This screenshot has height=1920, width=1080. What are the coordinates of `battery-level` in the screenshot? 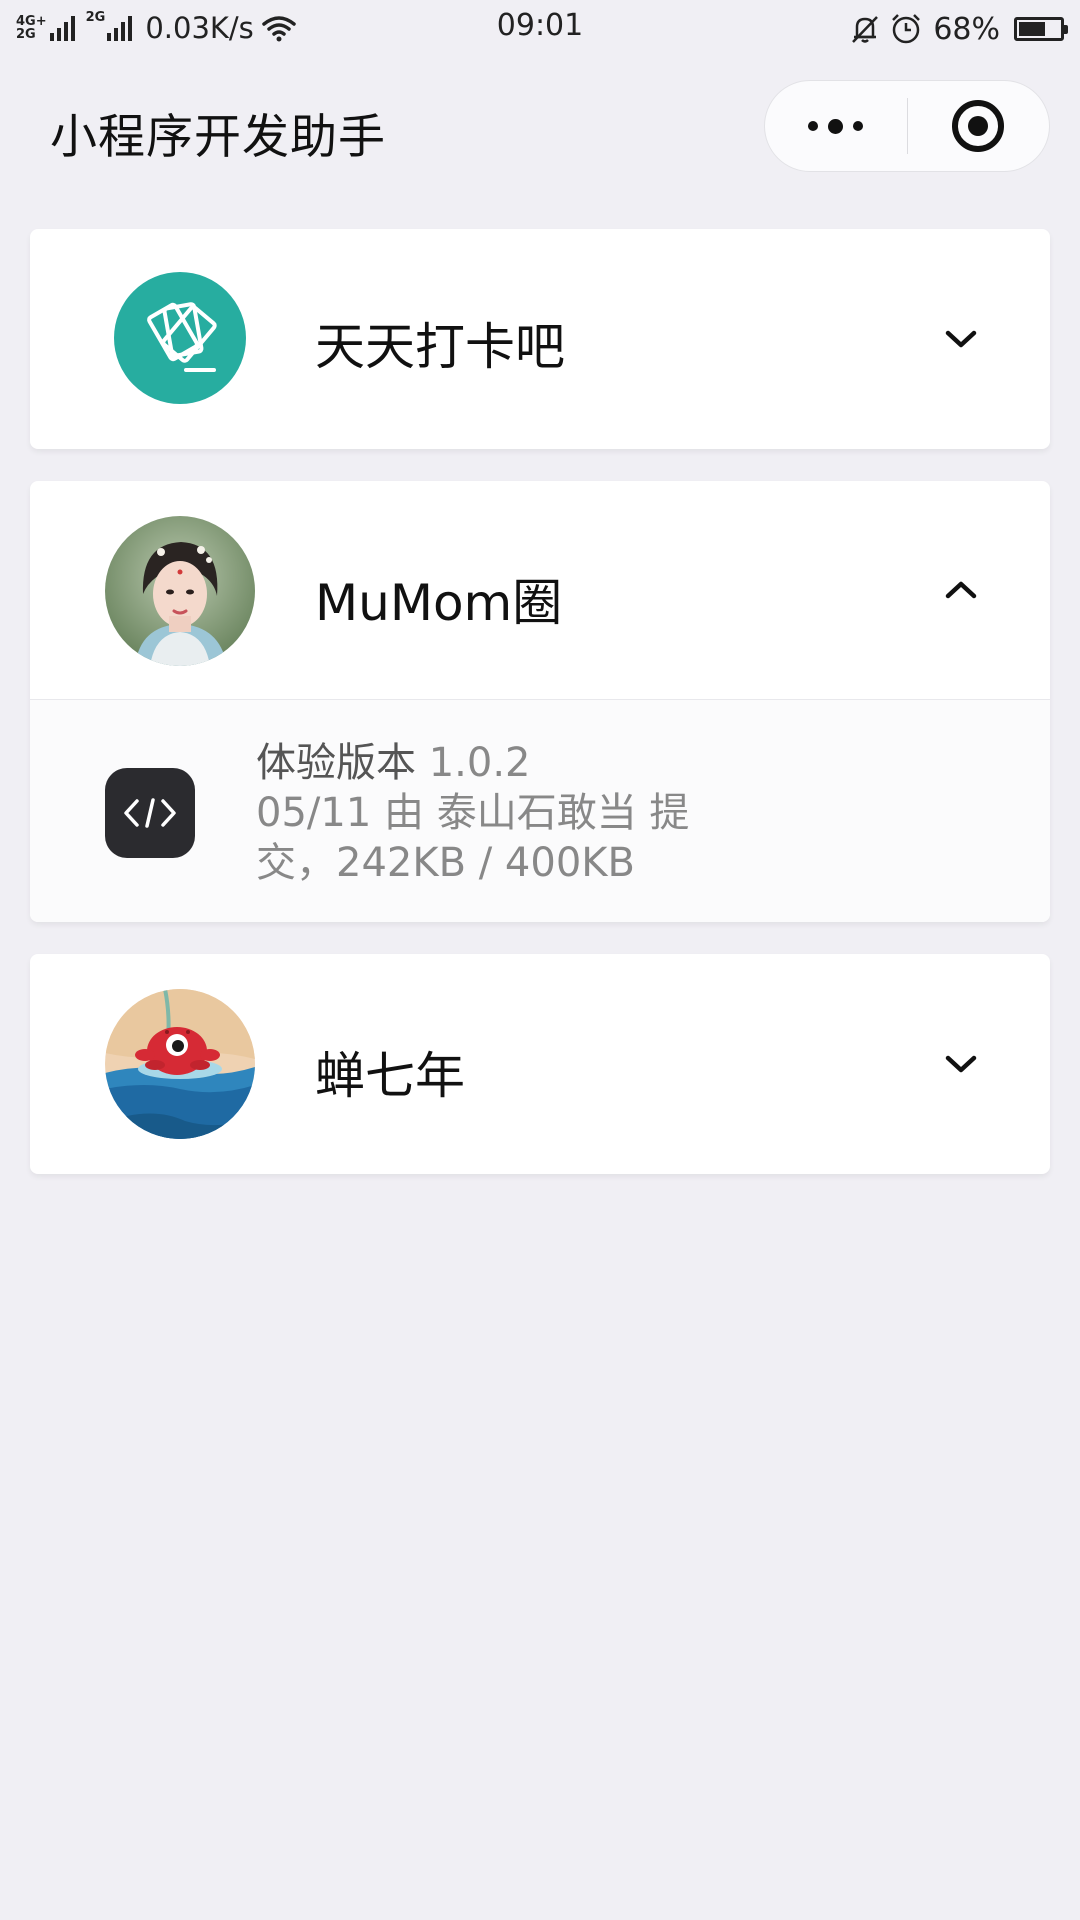 It's located at (1032, 29).